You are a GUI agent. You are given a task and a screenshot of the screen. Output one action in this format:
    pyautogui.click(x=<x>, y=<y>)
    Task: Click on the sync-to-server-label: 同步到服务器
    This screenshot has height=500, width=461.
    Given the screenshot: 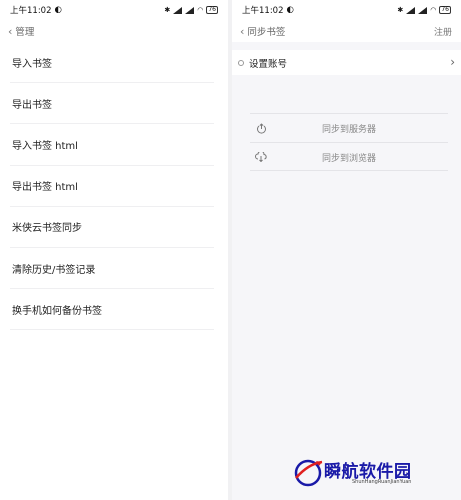 What is the action you would take?
    pyautogui.click(x=348, y=129)
    